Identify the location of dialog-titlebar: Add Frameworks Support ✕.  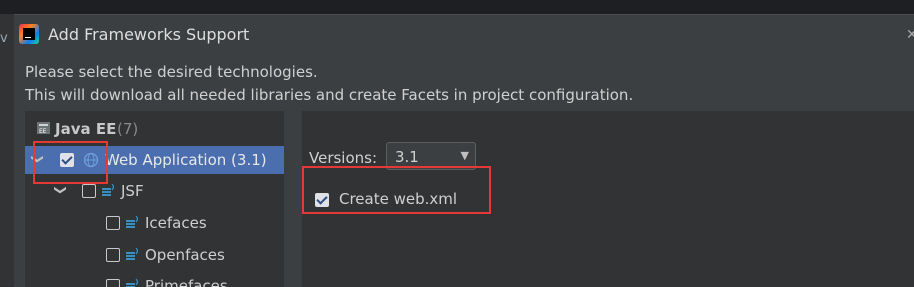
(464, 34).